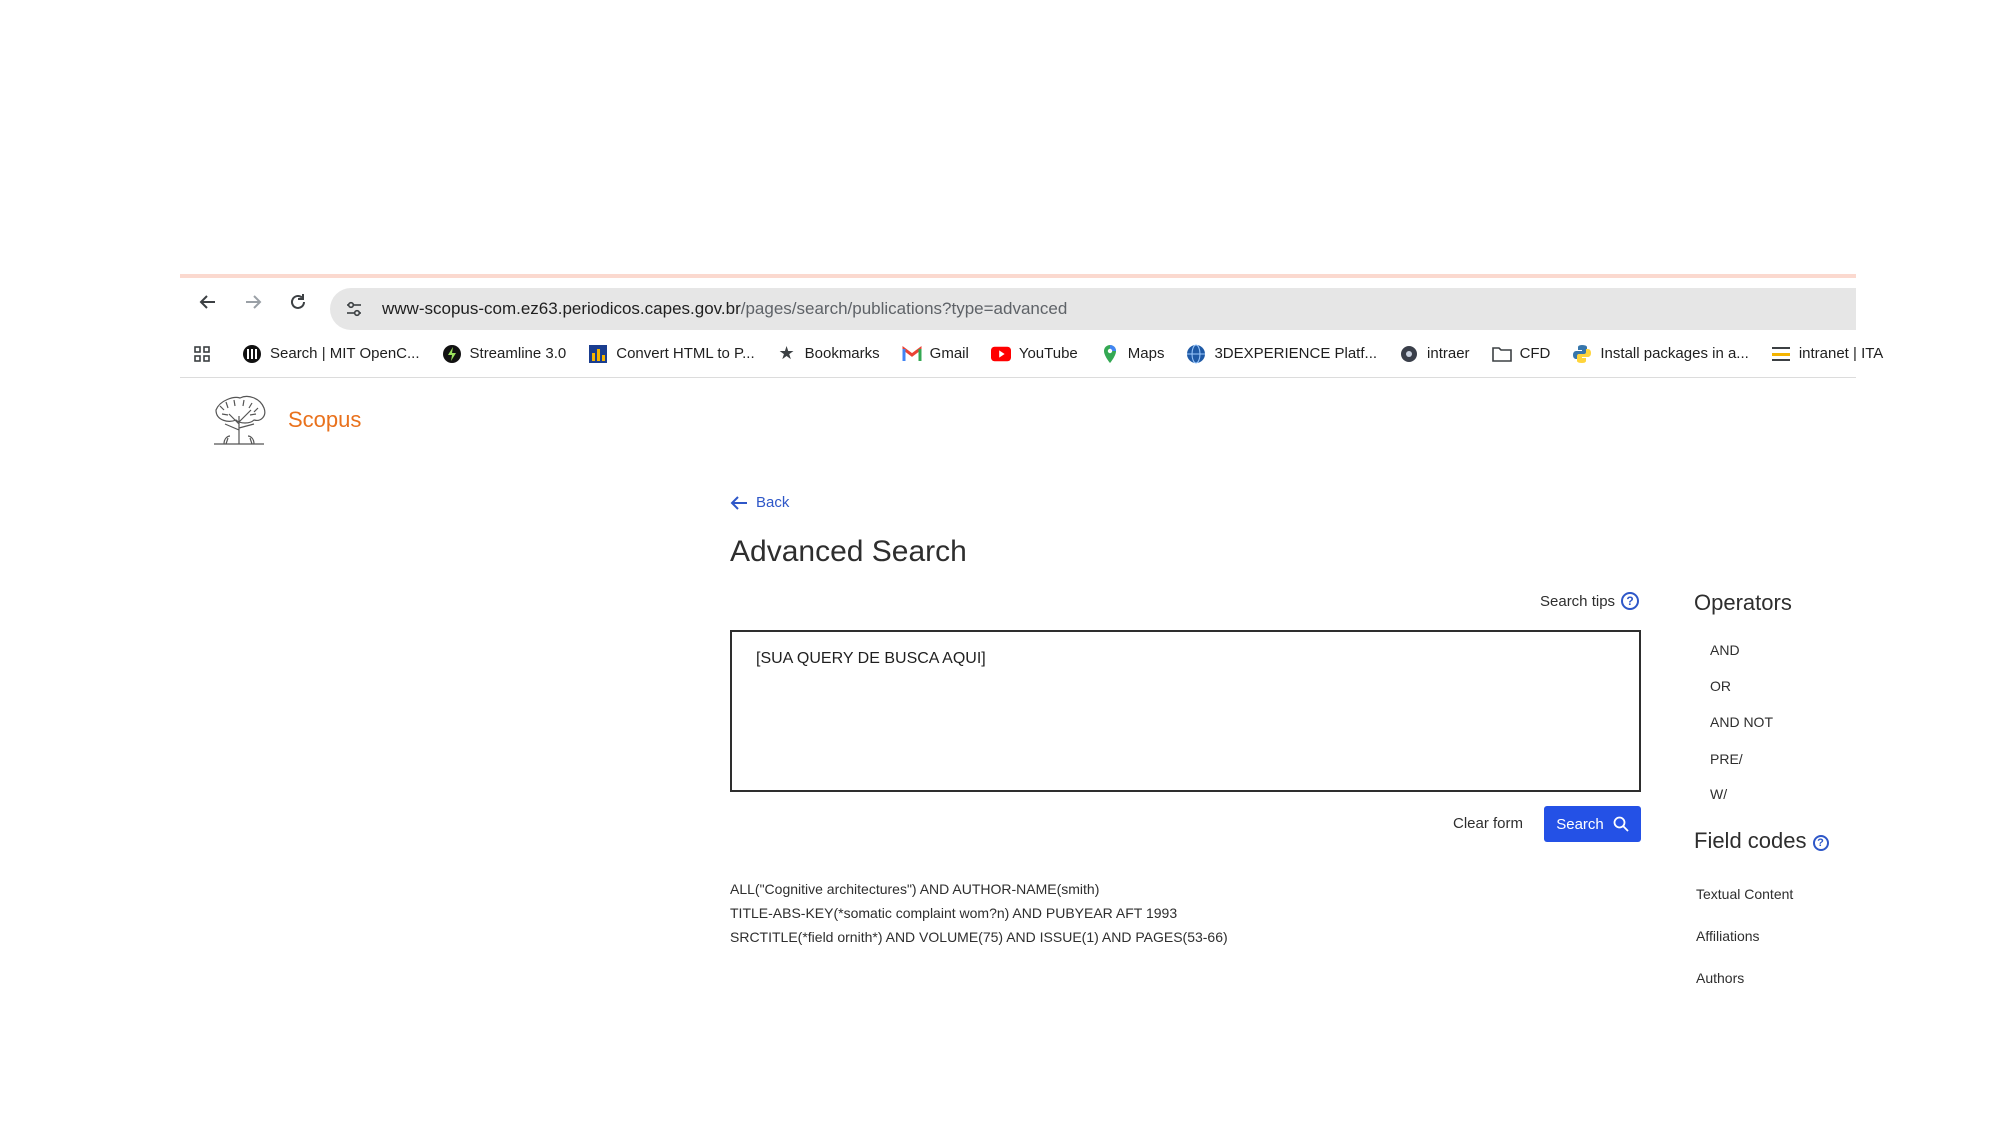 This screenshot has height=1125, width=2000. What do you see at coordinates (773, 502) in the screenshot?
I see `back-label: Back` at bounding box center [773, 502].